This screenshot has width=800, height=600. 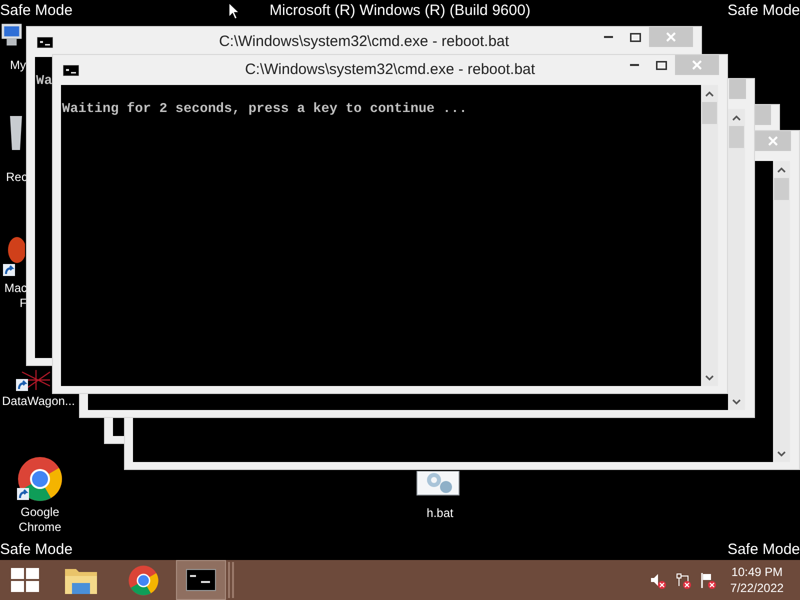 What do you see at coordinates (658, 580) in the screenshot?
I see `volume-muted-icon` at bounding box center [658, 580].